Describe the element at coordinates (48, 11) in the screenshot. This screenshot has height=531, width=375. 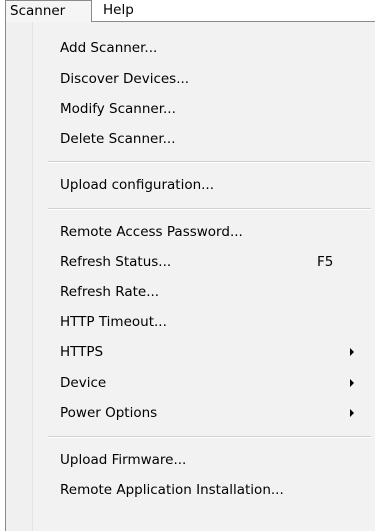
I see `menu-scanner: Scanner` at that location.